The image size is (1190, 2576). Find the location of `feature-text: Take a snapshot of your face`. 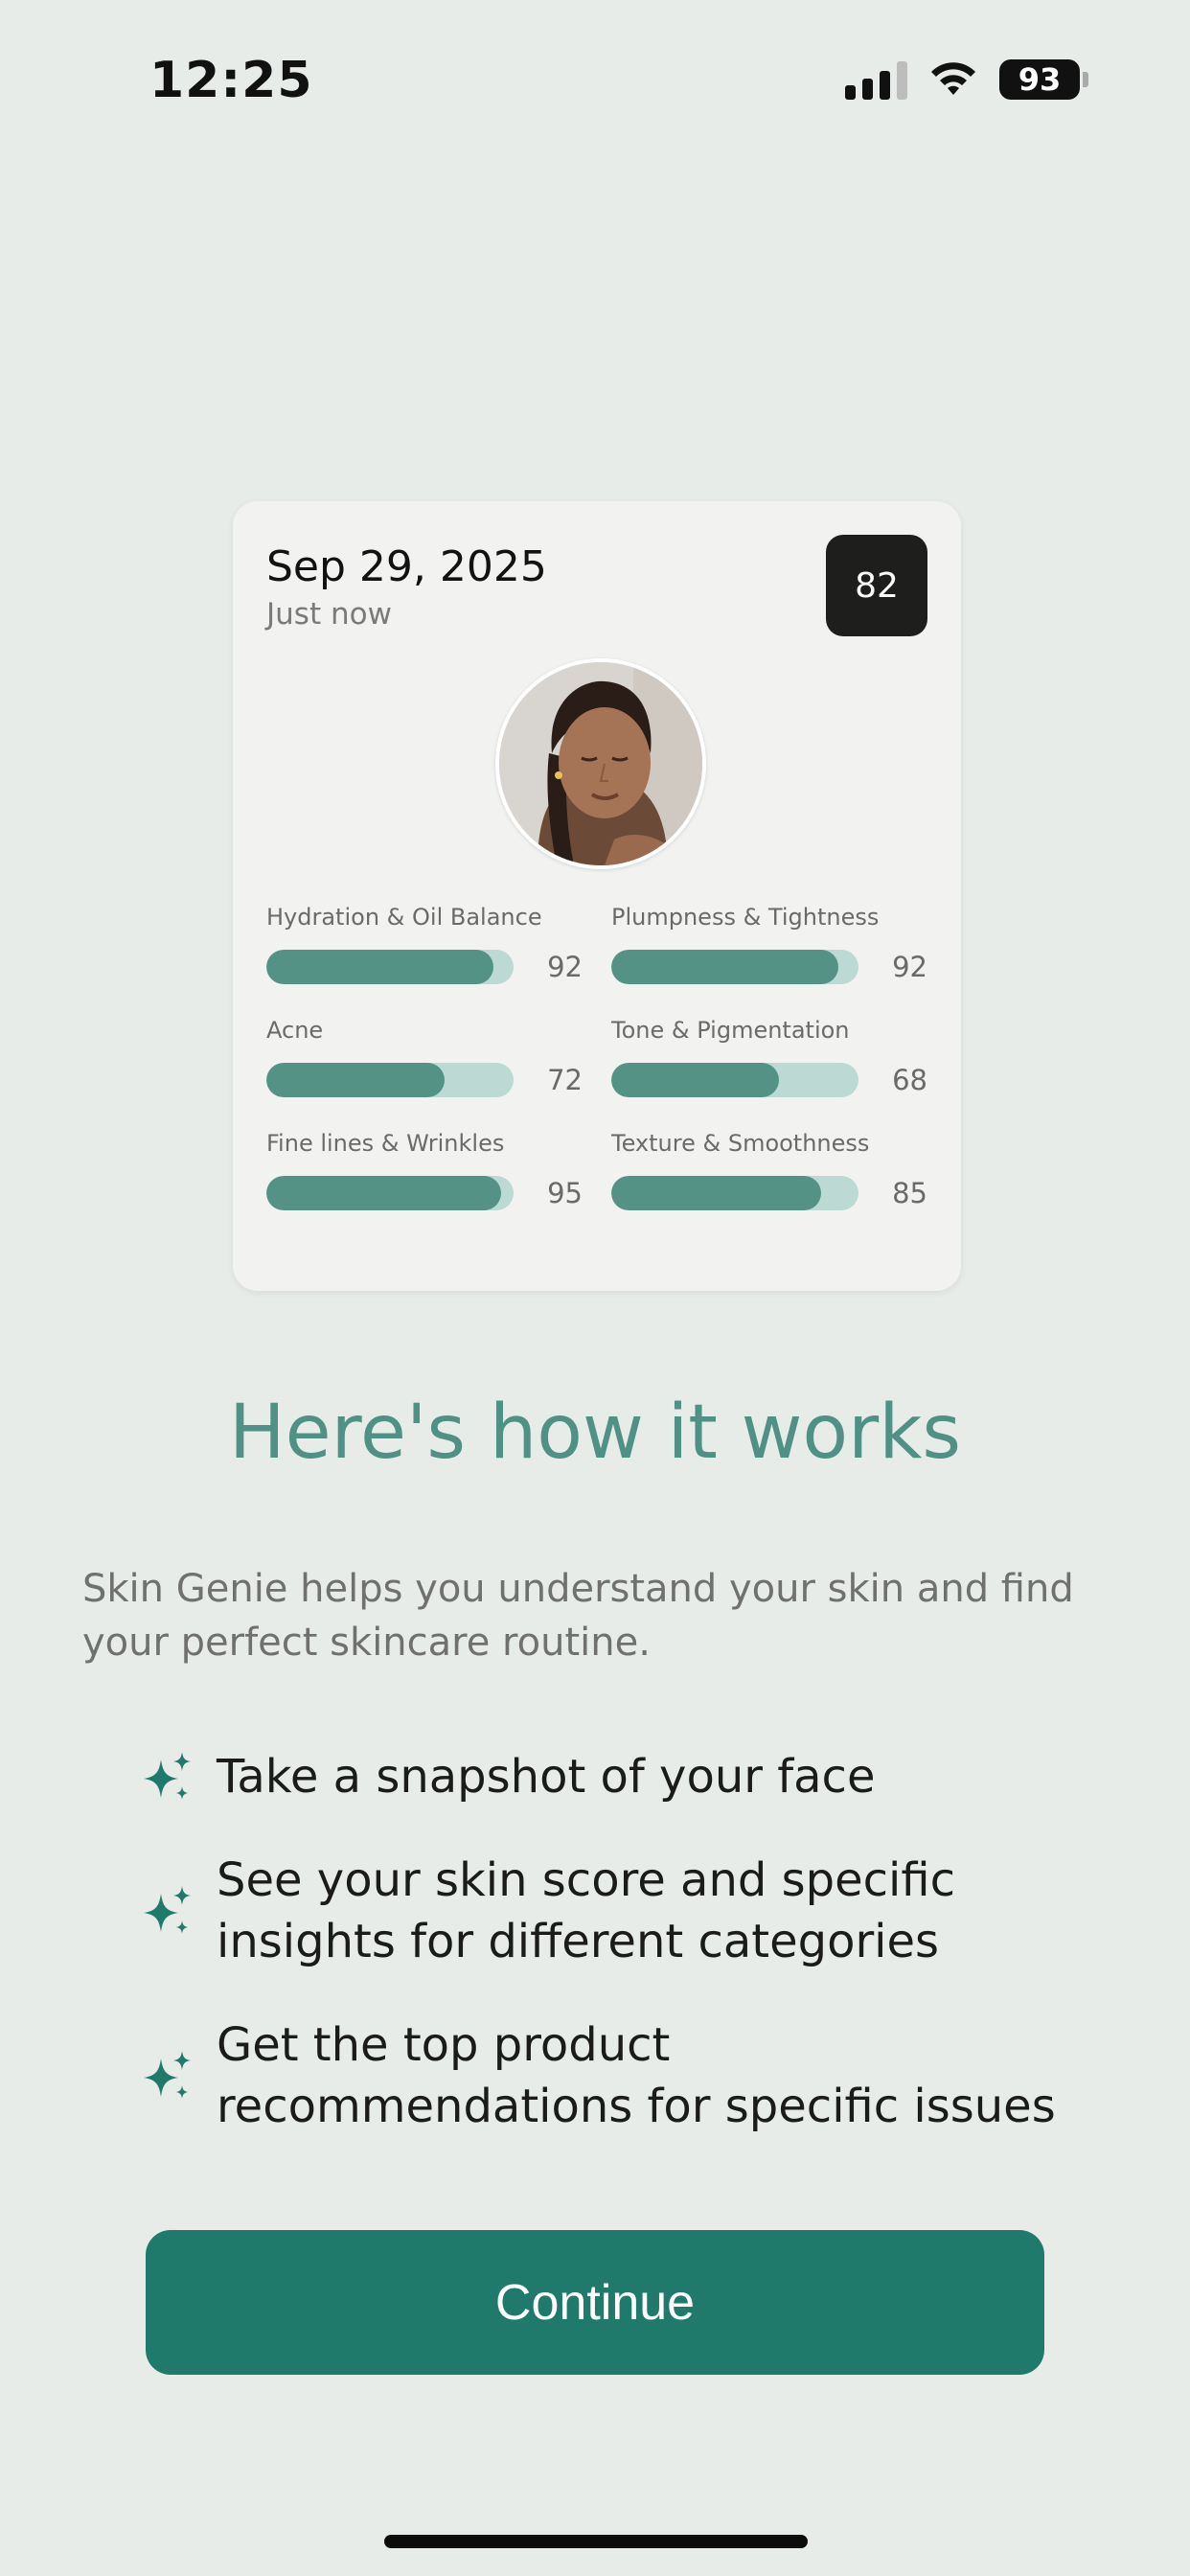

feature-text: Take a snapshot of your face is located at coordinates (546, 1777).